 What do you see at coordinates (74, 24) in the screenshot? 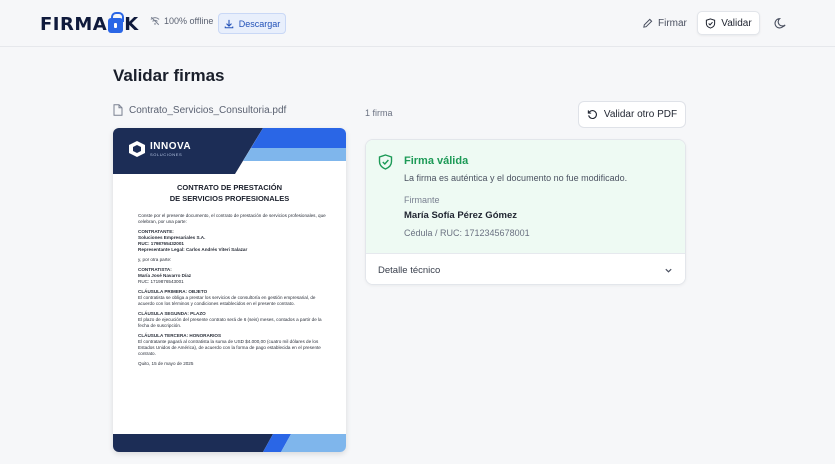
I see `logo-text-left: FIRMA` at bounding box center [74, 24].